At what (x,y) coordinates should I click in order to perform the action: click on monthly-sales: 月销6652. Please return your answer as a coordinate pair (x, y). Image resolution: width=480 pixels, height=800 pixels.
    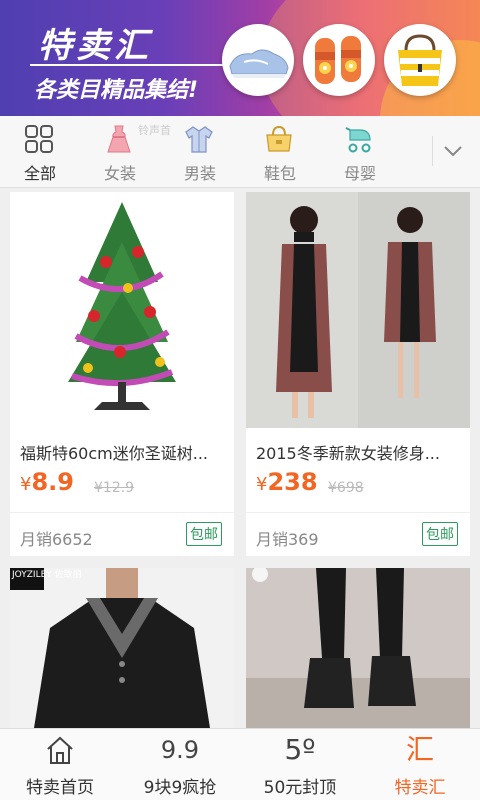
    Looking at the image, I should click on (56, 539).